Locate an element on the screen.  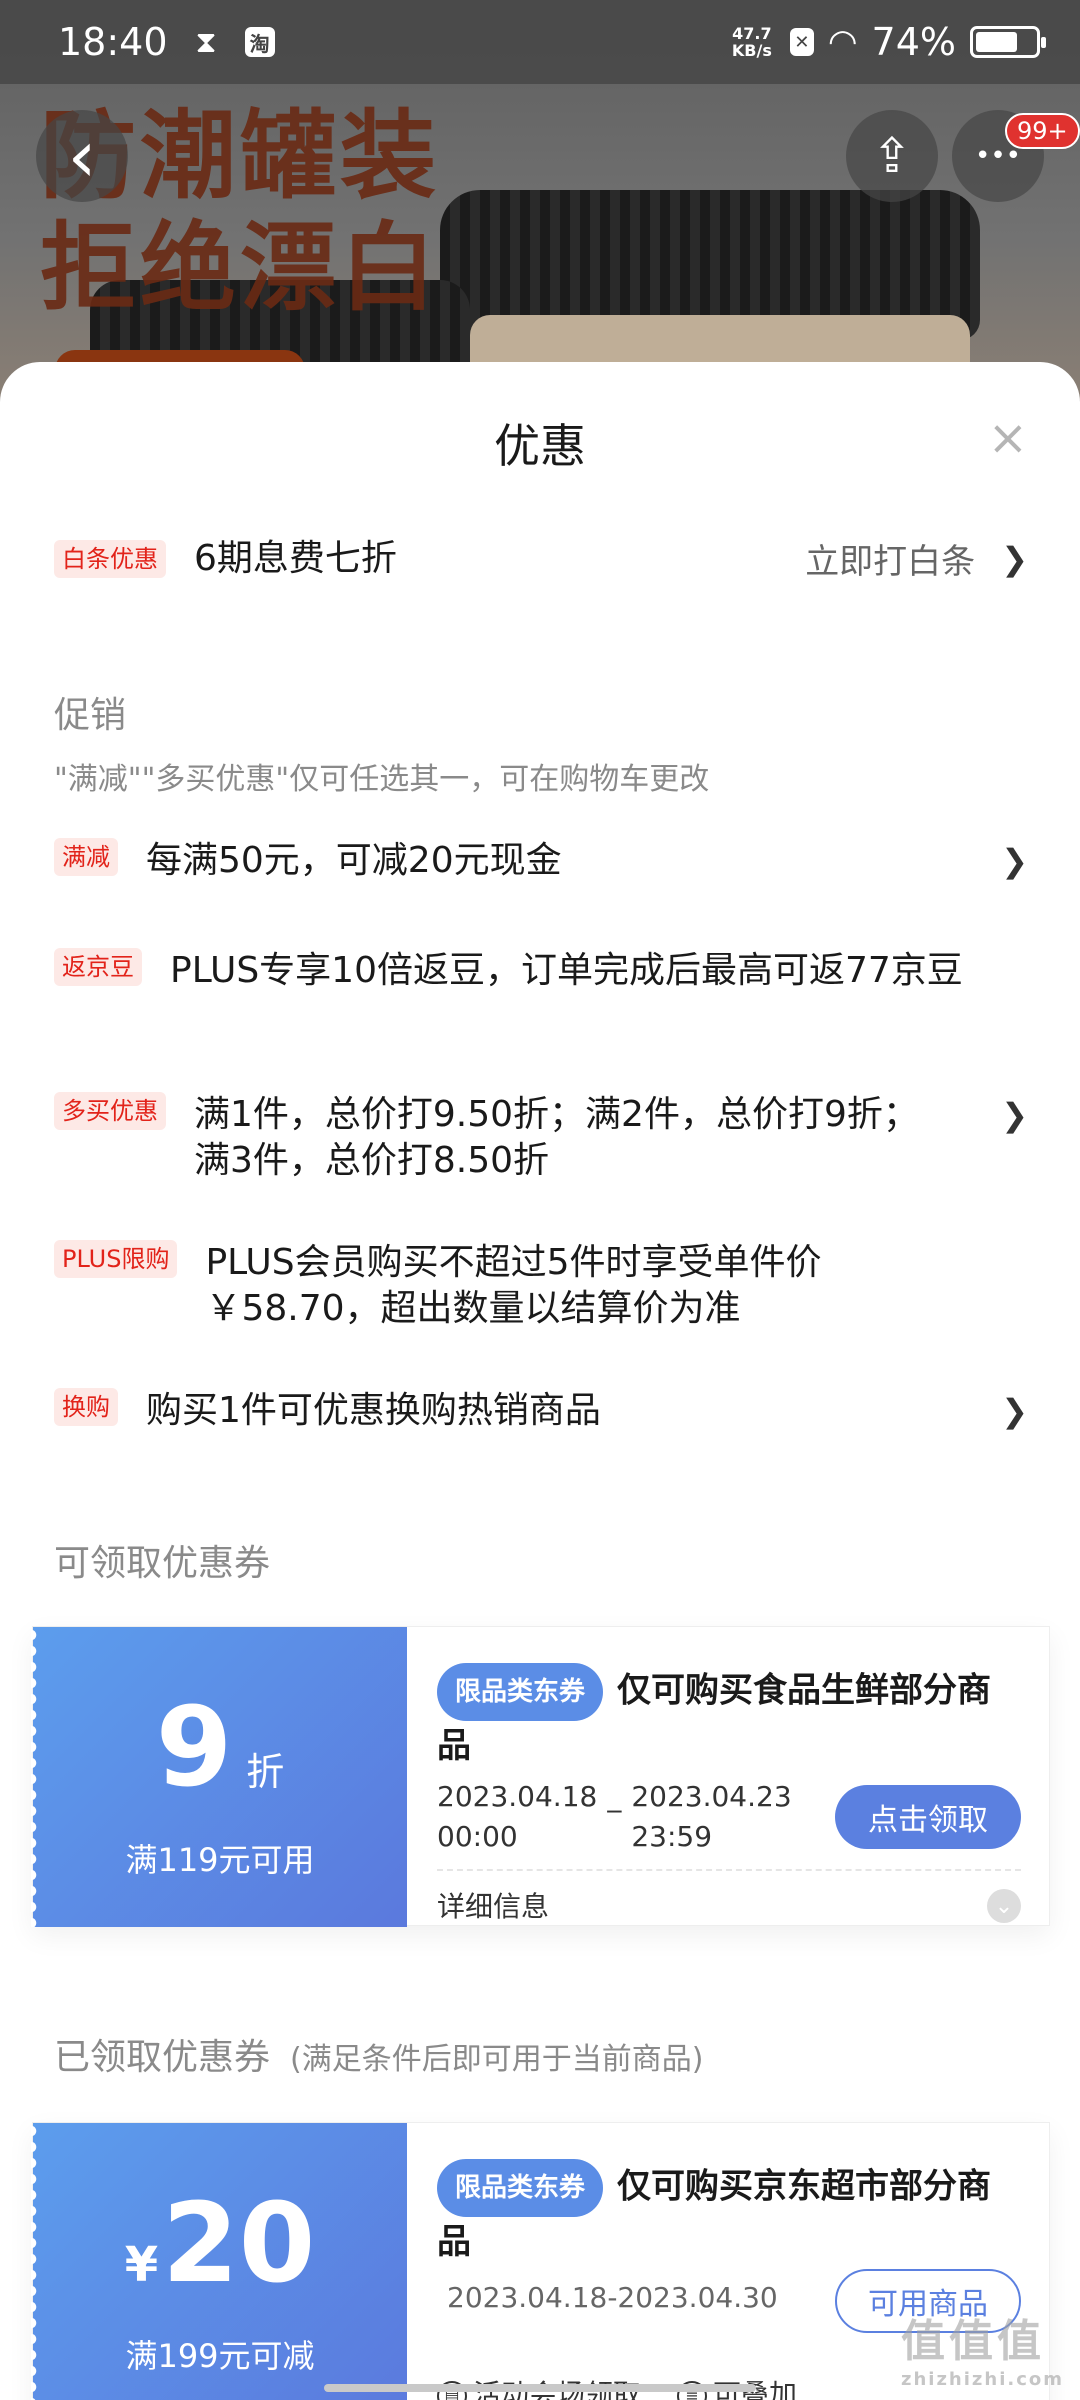
share-icon: ⇪ is located at coordinates (892, 156).